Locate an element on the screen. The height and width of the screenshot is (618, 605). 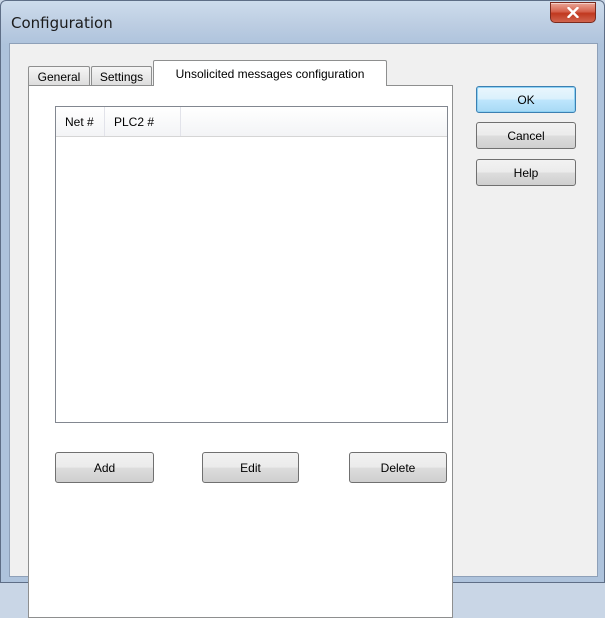
close-icon is located at coordinates (573, 12).